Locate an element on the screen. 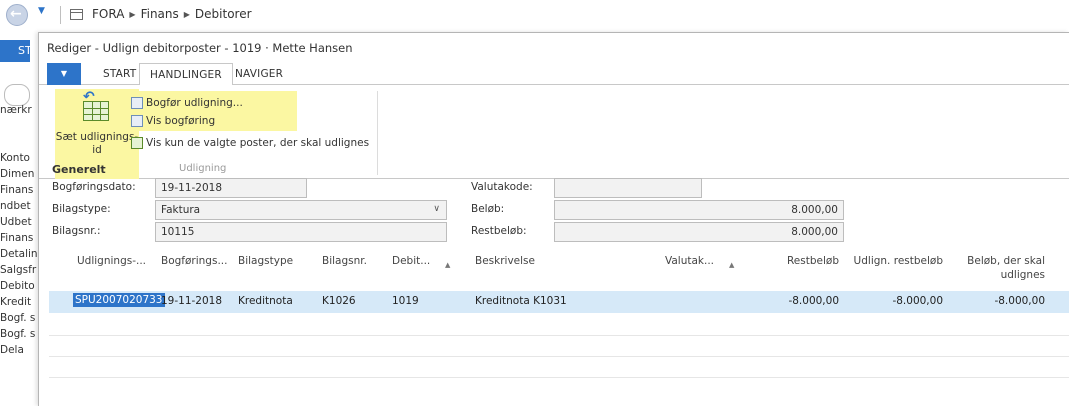 The image size is (1069, 406). document-no-field: 10115 is located at coordinates (301, 232).